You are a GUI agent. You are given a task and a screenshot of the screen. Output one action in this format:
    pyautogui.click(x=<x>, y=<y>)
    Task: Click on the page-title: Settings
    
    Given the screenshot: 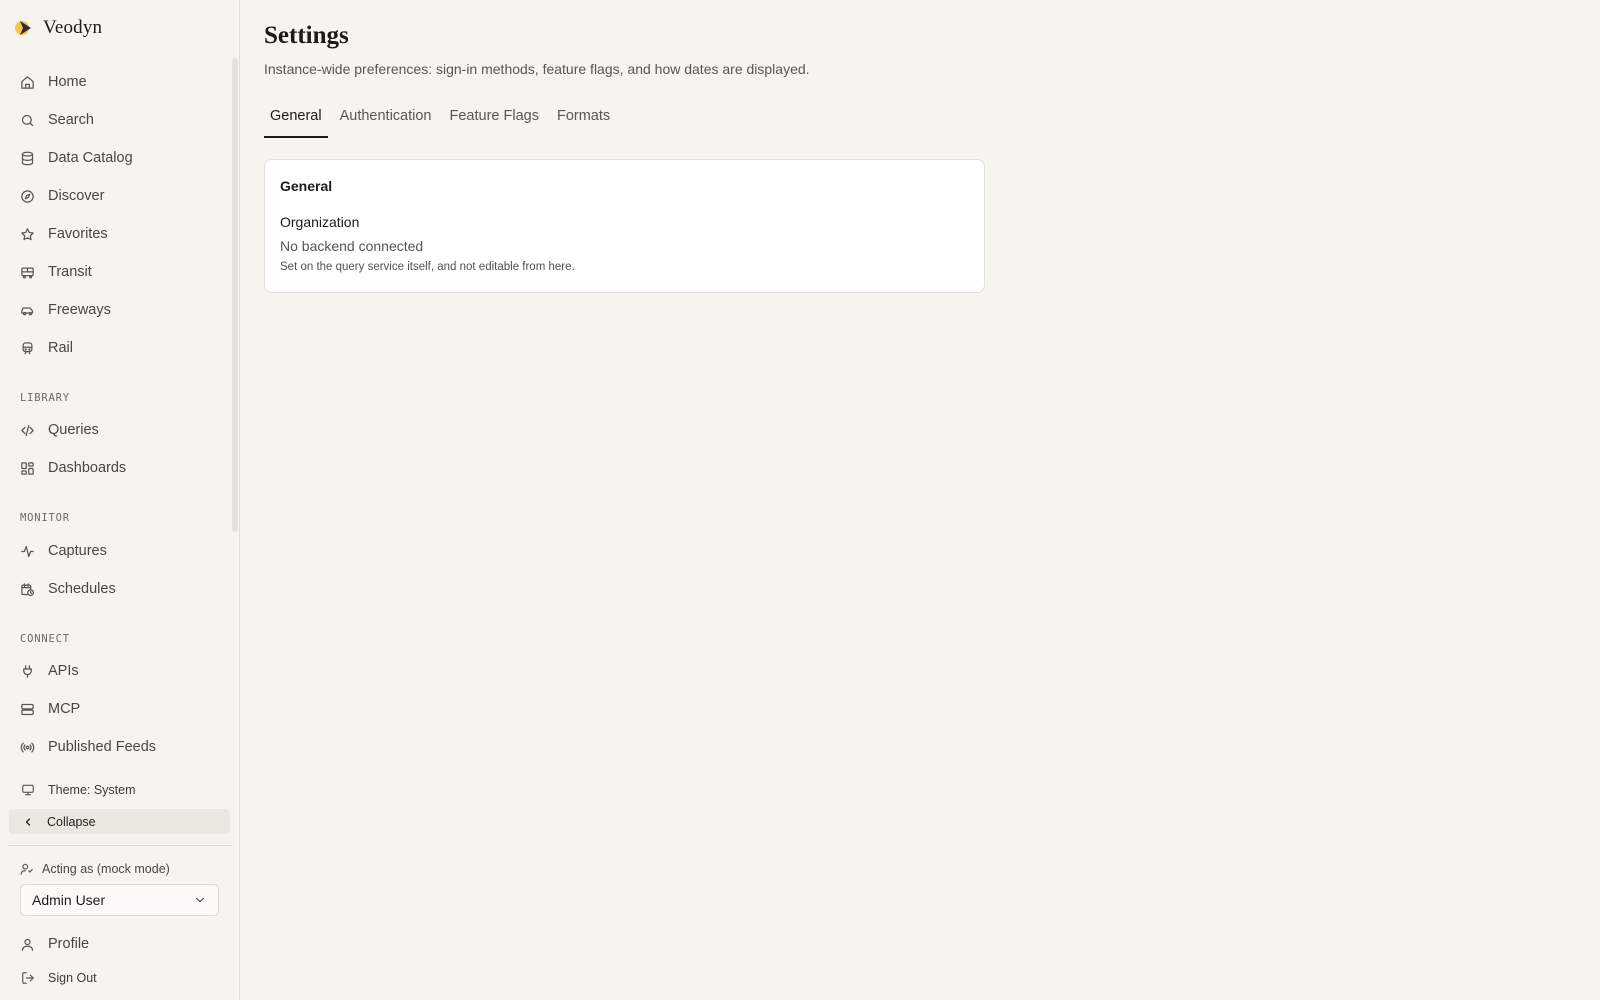 What is the action you would take?
    pyautogui.click(x=306, y=35)
    